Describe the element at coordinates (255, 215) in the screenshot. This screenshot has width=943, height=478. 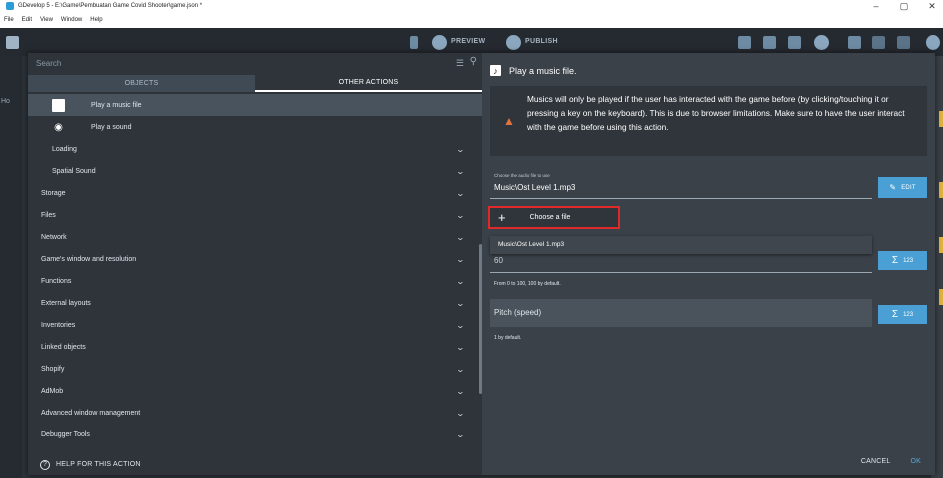
I see `category-files: Files ⌄` at that location.